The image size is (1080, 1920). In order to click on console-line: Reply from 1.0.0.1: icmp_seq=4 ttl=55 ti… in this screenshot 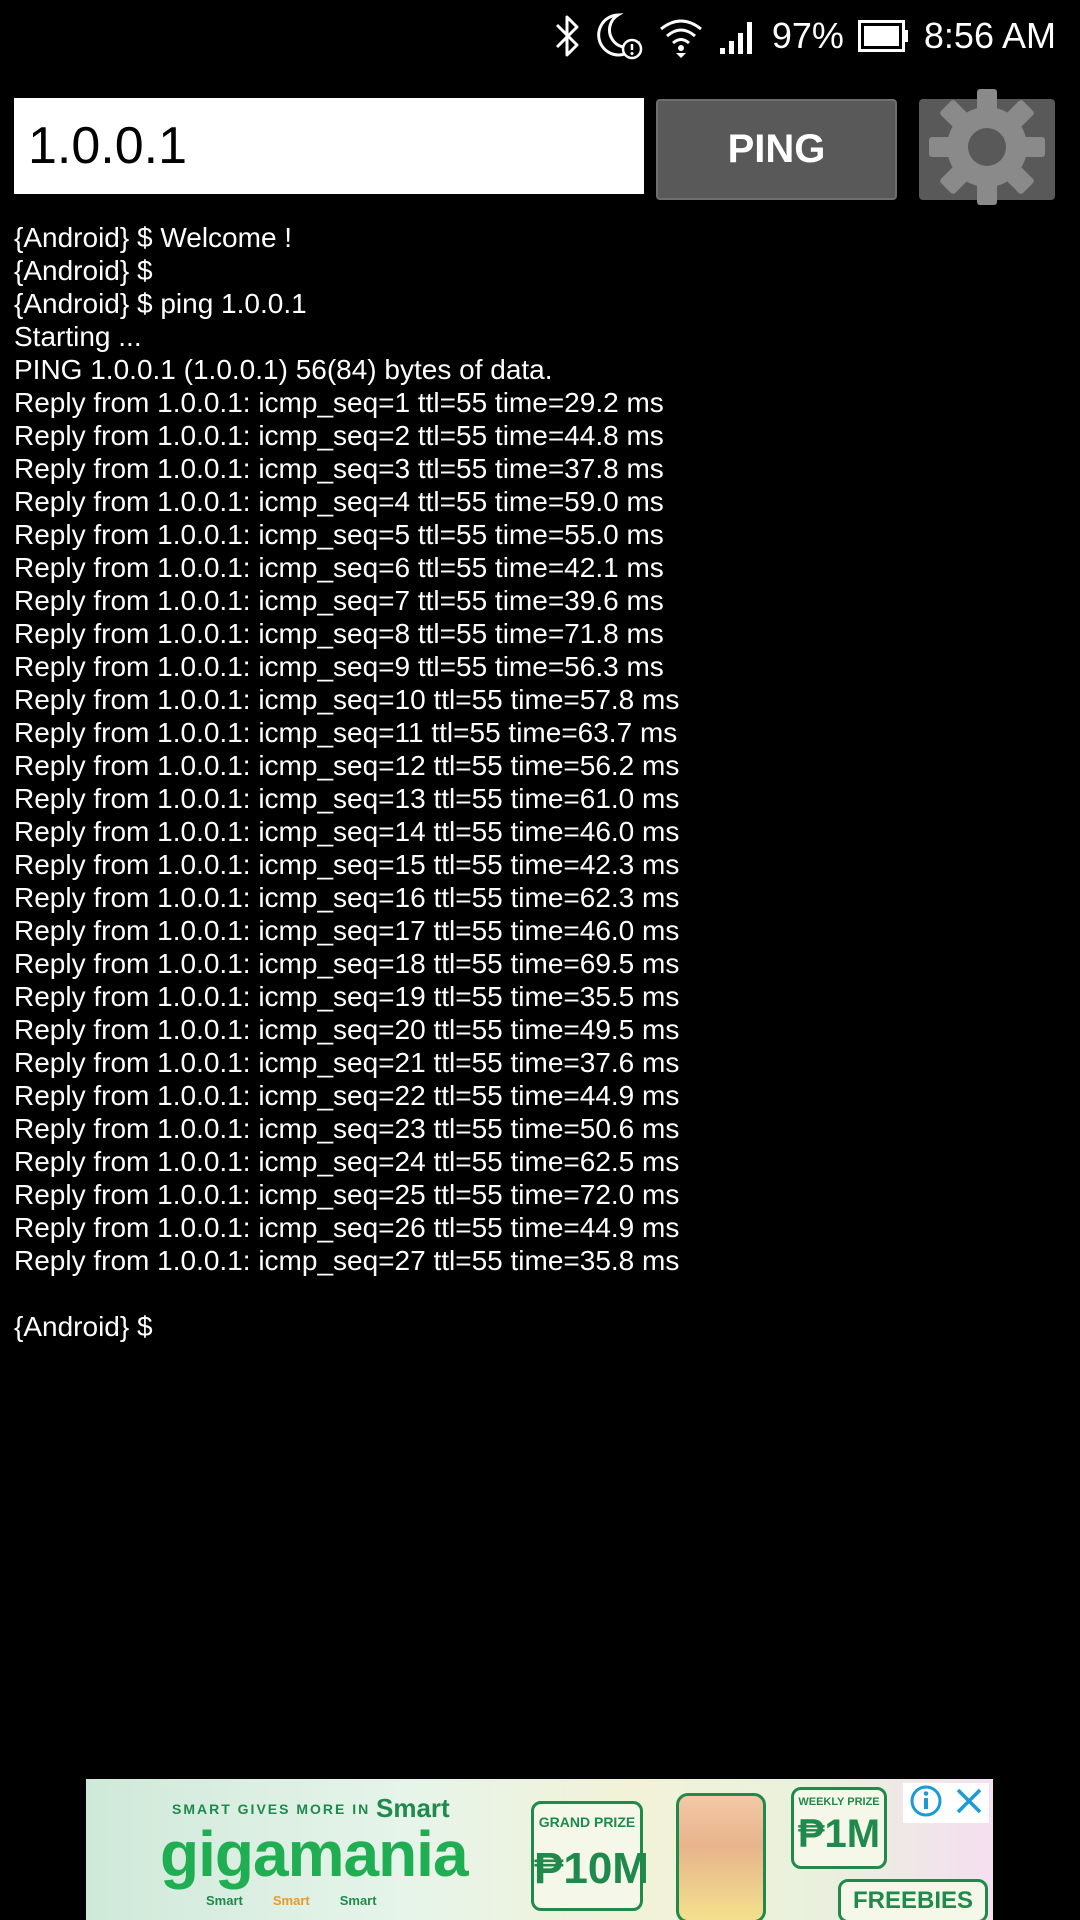, I will do `click(339, 501)`.